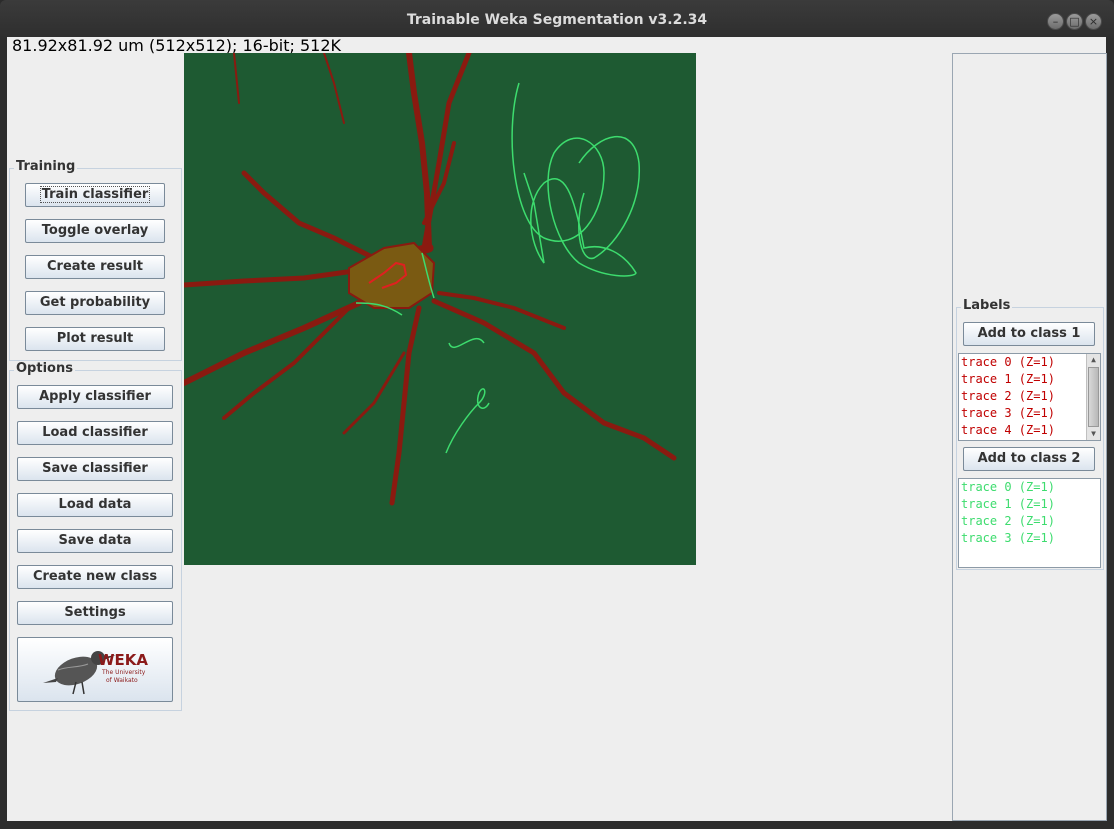 The height and width of the screenshot is (829, 1114). I want to click on create-new-class-button: Create new class, so click(95, 577).